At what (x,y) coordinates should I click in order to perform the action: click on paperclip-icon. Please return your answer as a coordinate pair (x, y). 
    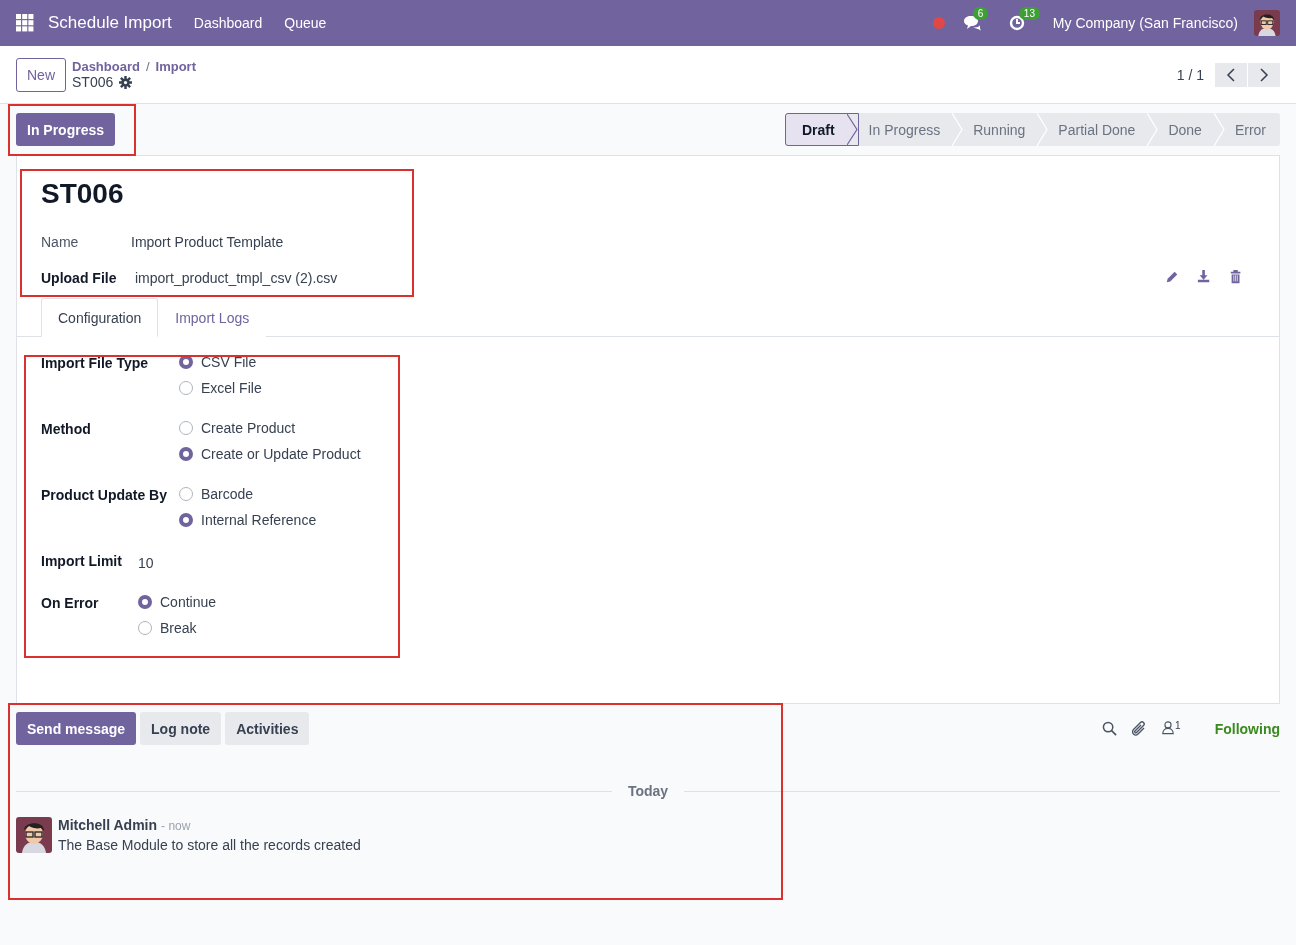
    Looking at the image, I should click on (1139, 728).